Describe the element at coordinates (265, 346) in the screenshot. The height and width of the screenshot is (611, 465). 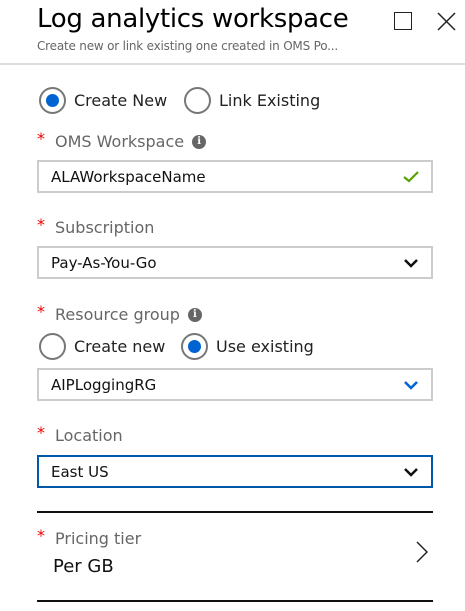
I see `radio-label: Use existing` at that location.